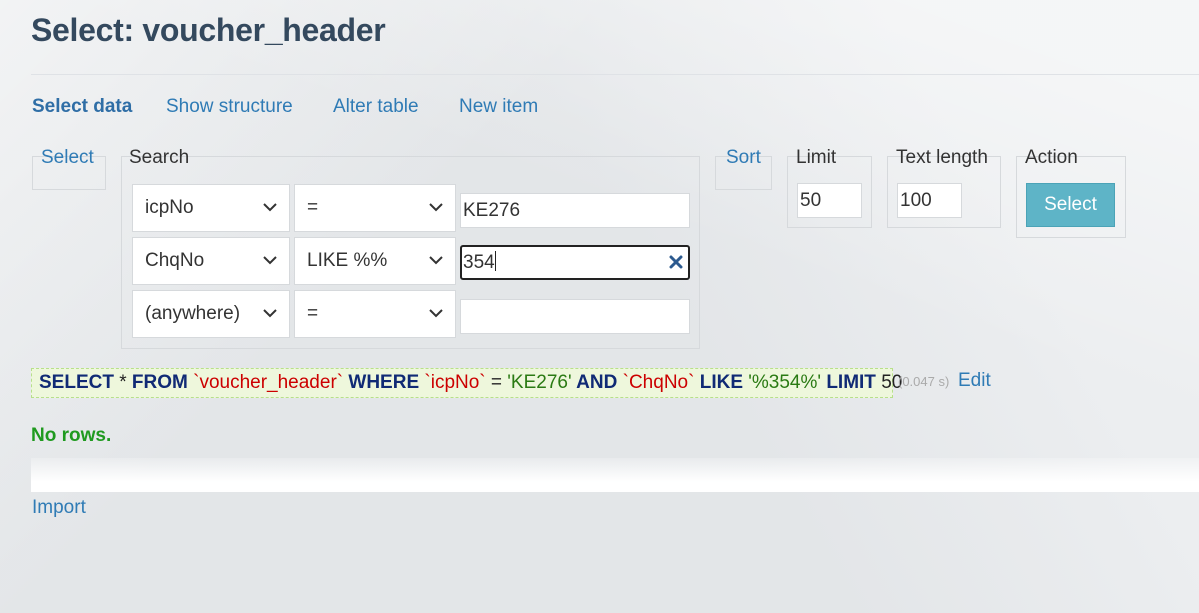 This screenshot has height=613, width=1199. What do you see at coordinates (479, 262) in the screenshot?
I see `search-value-text-2: 354` at bounding box center [479, 262].